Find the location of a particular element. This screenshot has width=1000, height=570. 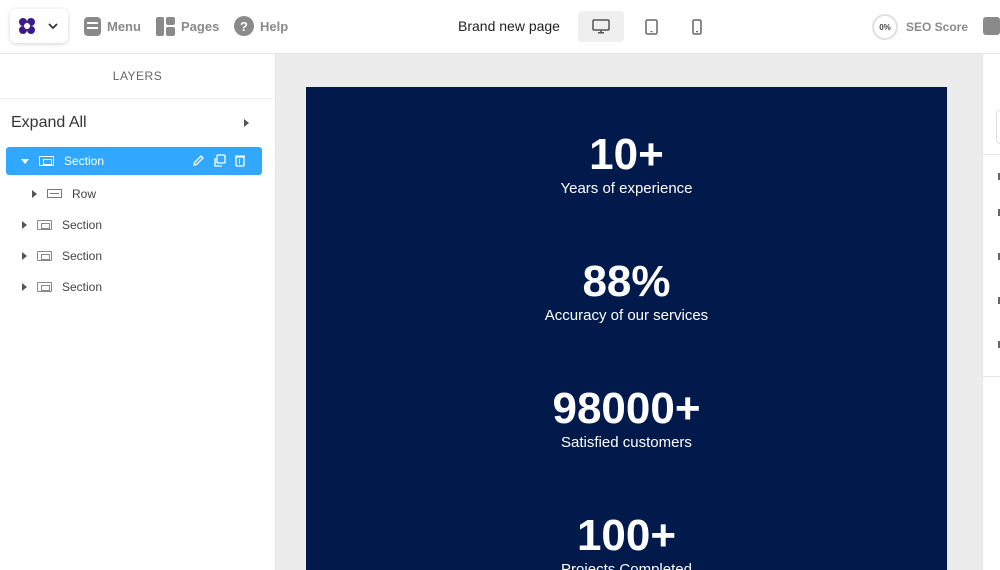

stat-block: 100+ Projects Completed is located at coordinates (626, 541).